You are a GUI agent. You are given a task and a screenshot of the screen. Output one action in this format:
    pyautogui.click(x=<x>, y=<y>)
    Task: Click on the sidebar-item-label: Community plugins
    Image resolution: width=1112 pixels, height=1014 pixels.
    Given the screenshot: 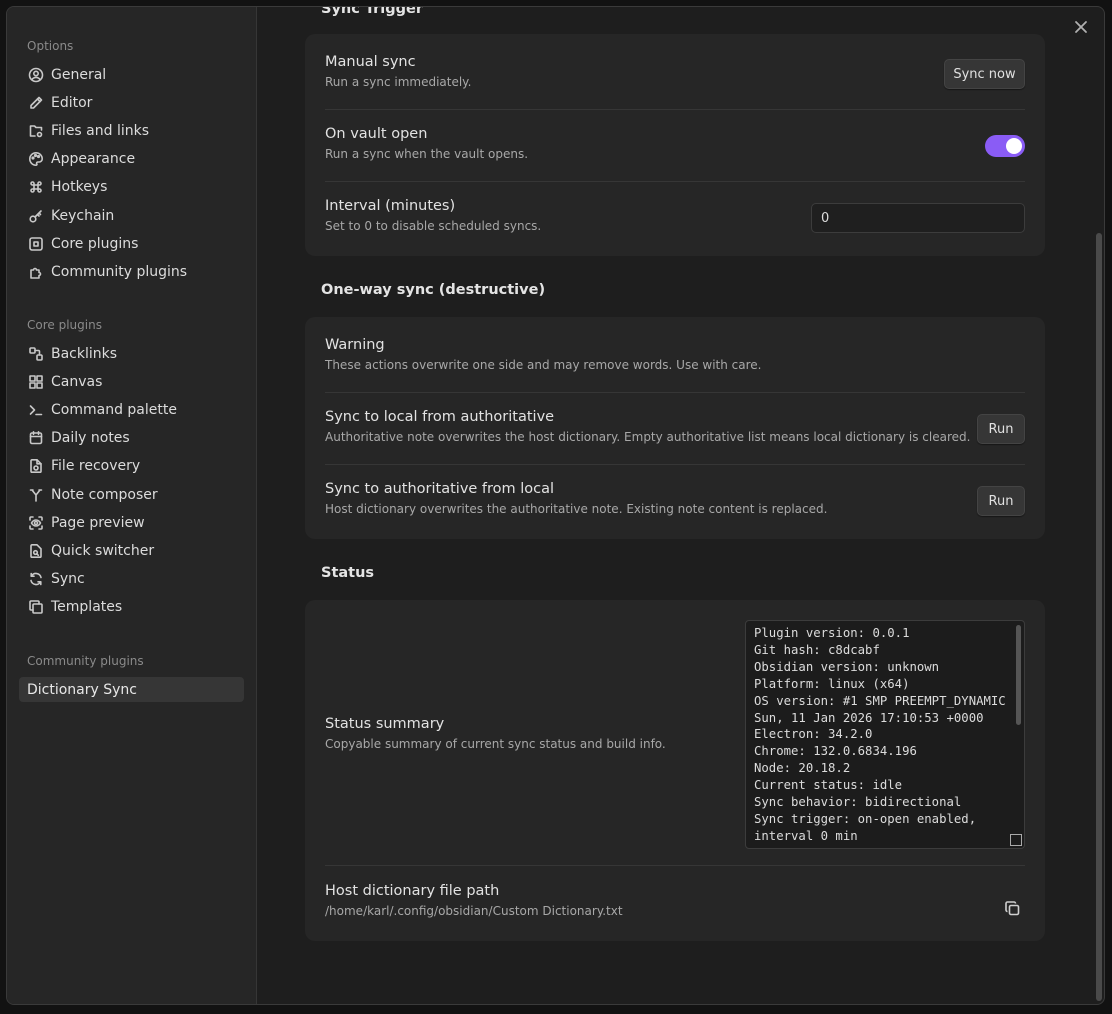 What is the action you would take?
    pyautogui.click(x=119, y=272)
    